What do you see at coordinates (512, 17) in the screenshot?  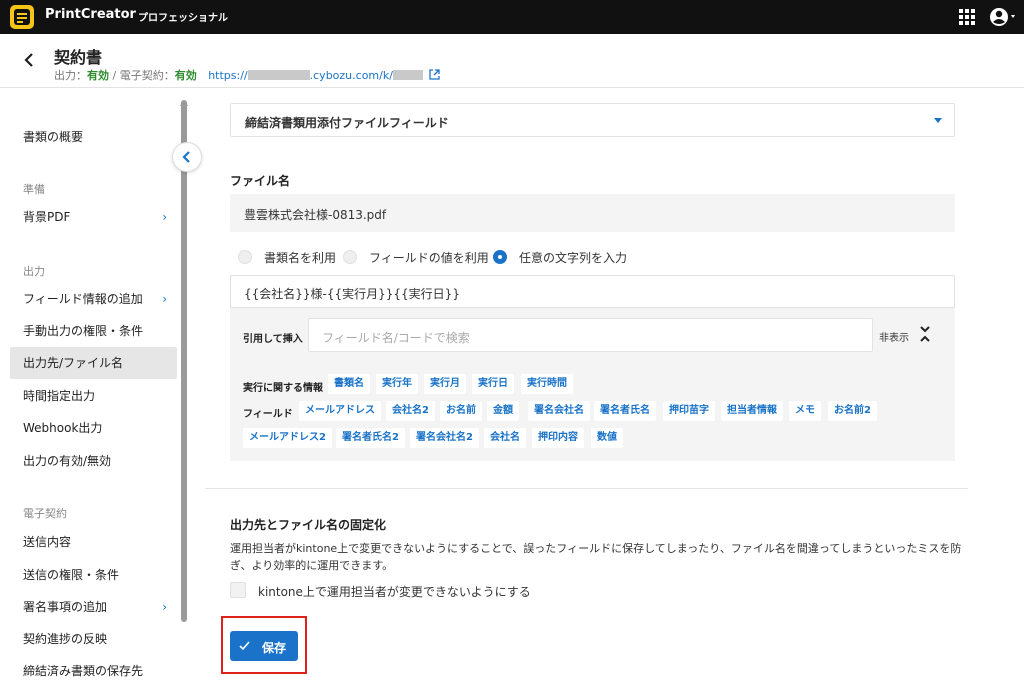 I see `top-bar: PrintCreator プロフェッショナル` at bounding box center [512, 17].